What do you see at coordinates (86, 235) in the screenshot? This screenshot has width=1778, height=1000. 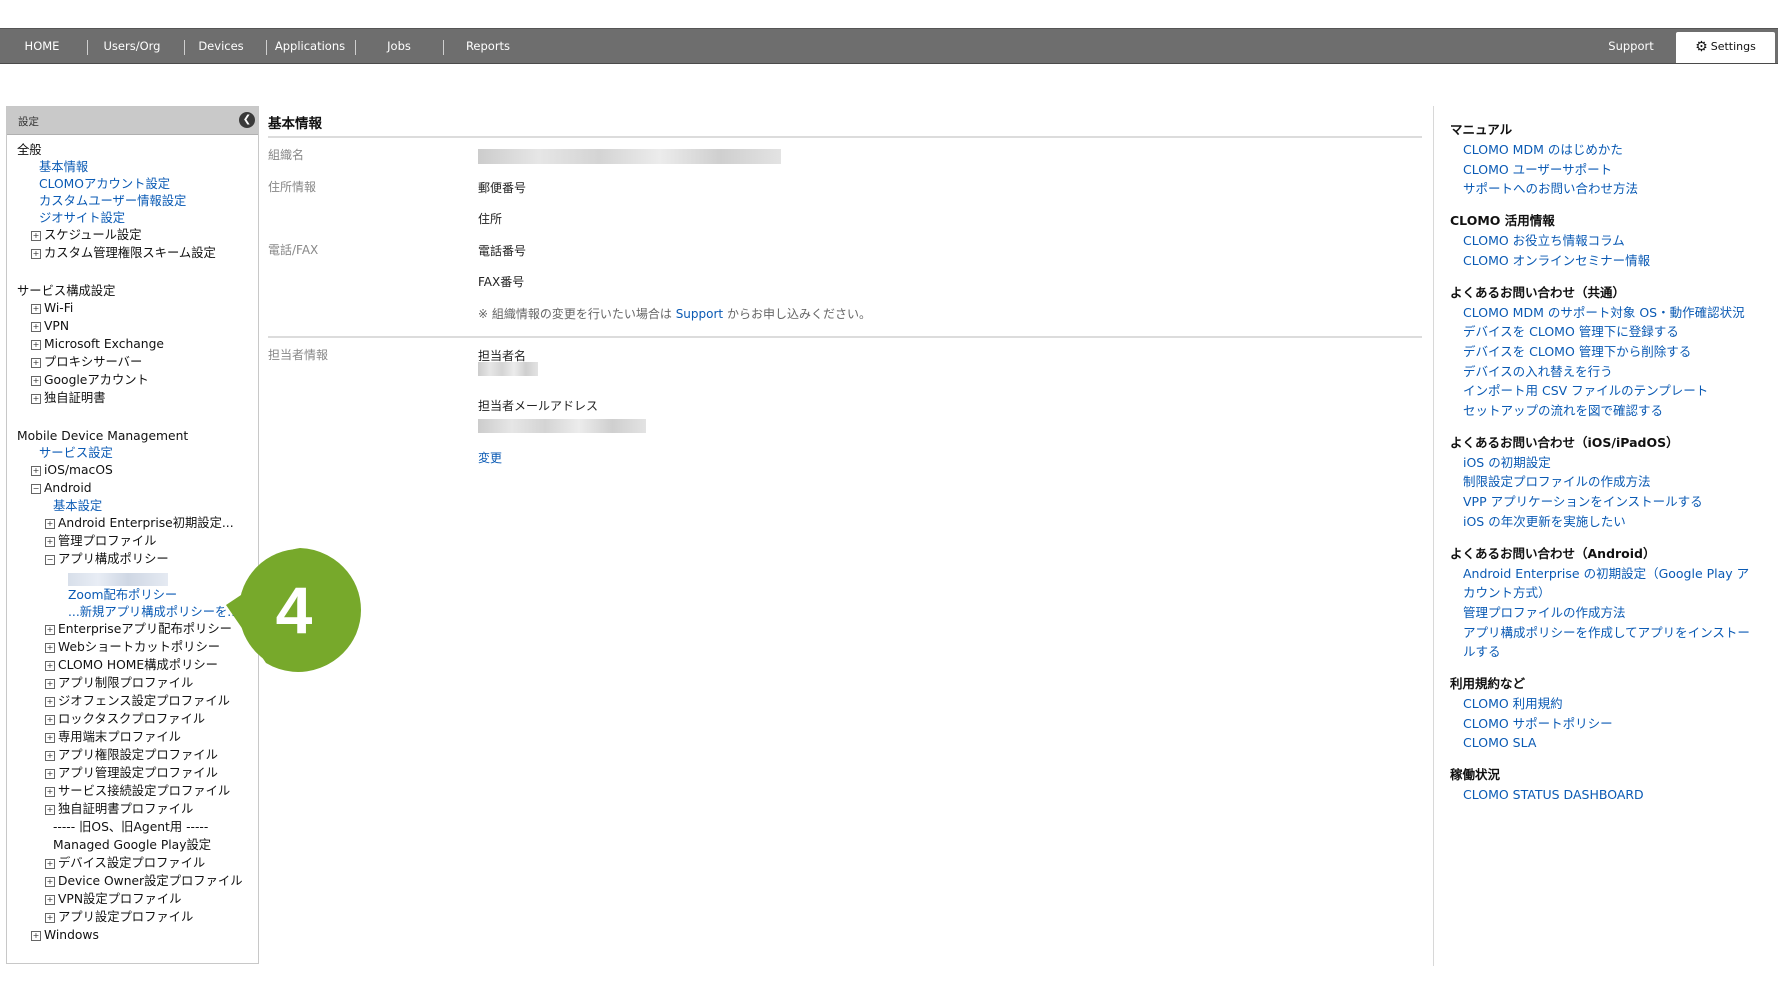 I see `sidebar-item: + スケジュール設定` at bounding box center [86, 235].